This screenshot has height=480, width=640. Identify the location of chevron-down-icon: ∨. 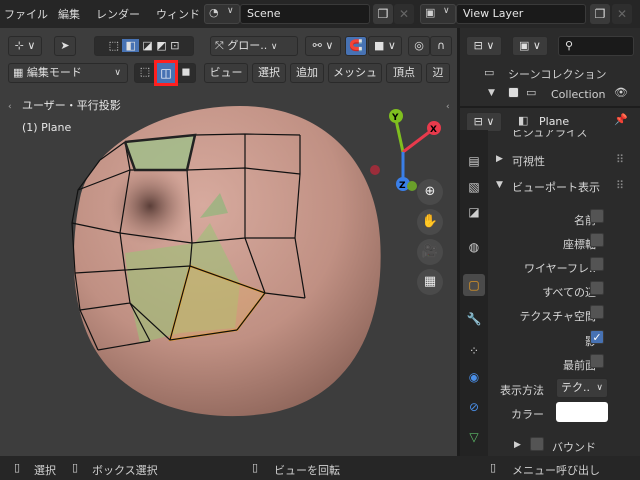
(274, 47).